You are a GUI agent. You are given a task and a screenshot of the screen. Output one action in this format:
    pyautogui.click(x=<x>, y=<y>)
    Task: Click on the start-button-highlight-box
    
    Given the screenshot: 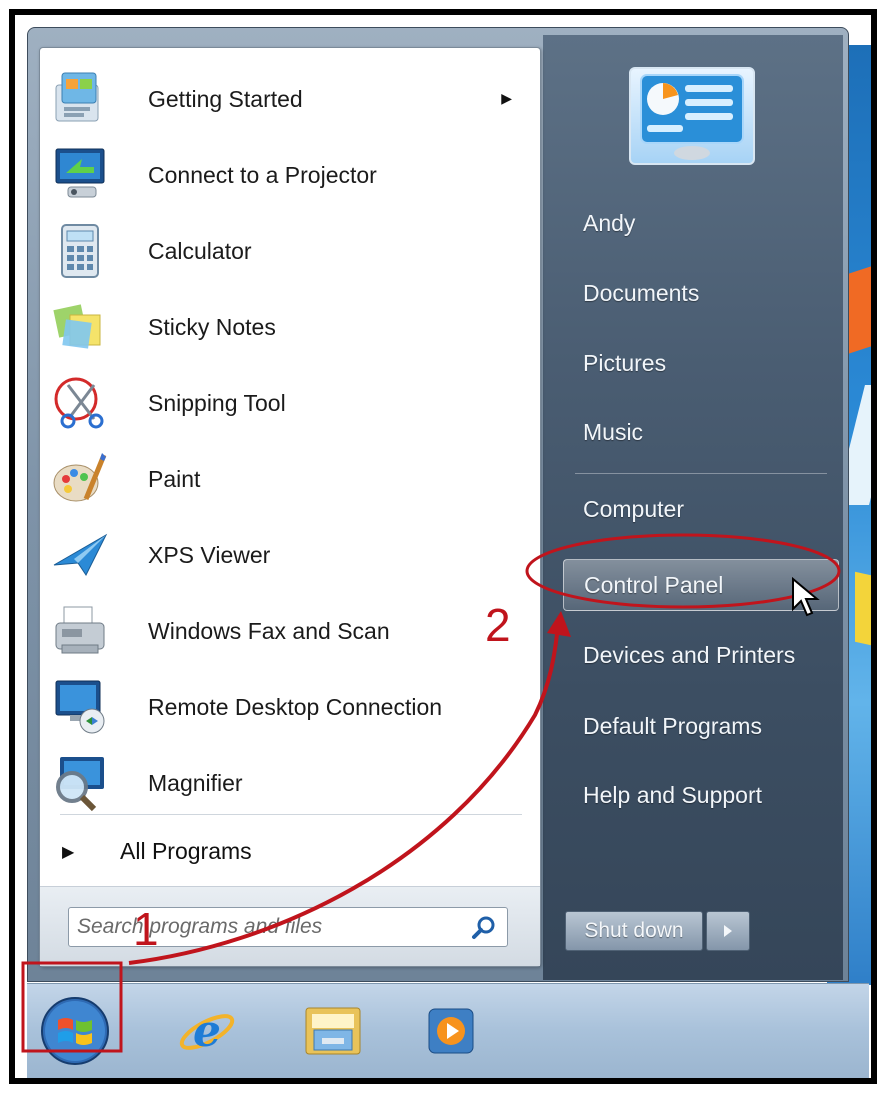 What is the action you would take?
    pyautogui.click(x=72, y=1007)
    